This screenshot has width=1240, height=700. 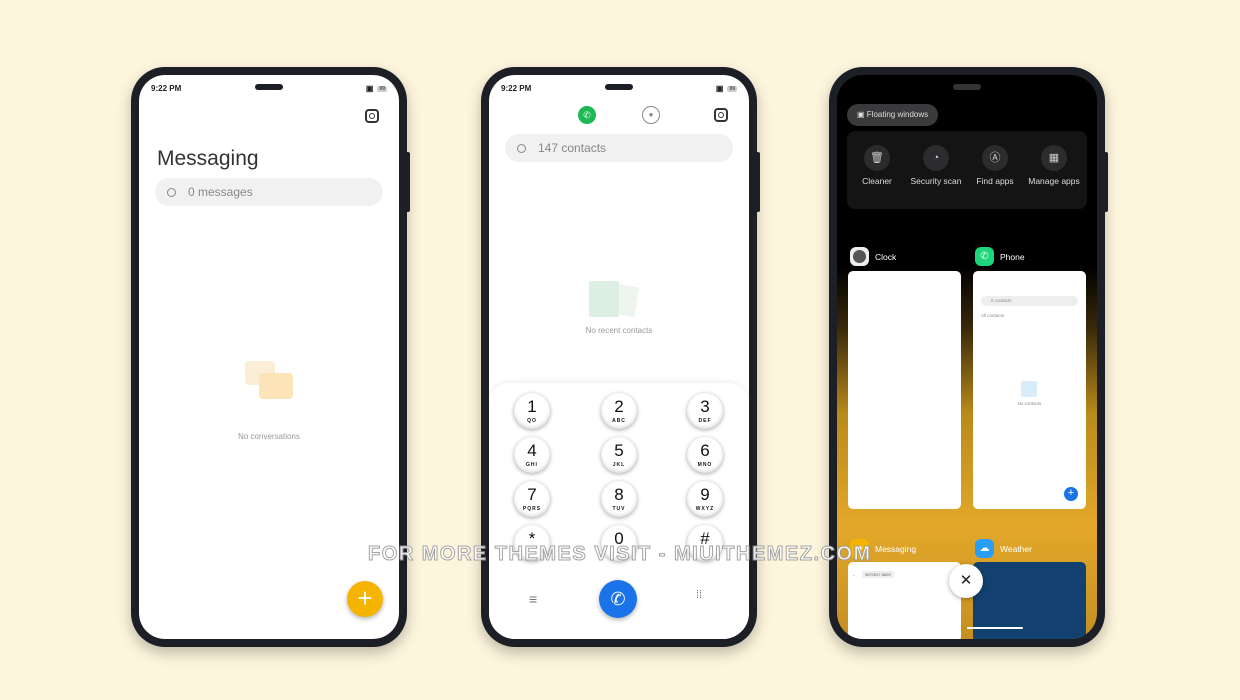 I want to click on close-icon: ✕, so click(x=966, y=580).